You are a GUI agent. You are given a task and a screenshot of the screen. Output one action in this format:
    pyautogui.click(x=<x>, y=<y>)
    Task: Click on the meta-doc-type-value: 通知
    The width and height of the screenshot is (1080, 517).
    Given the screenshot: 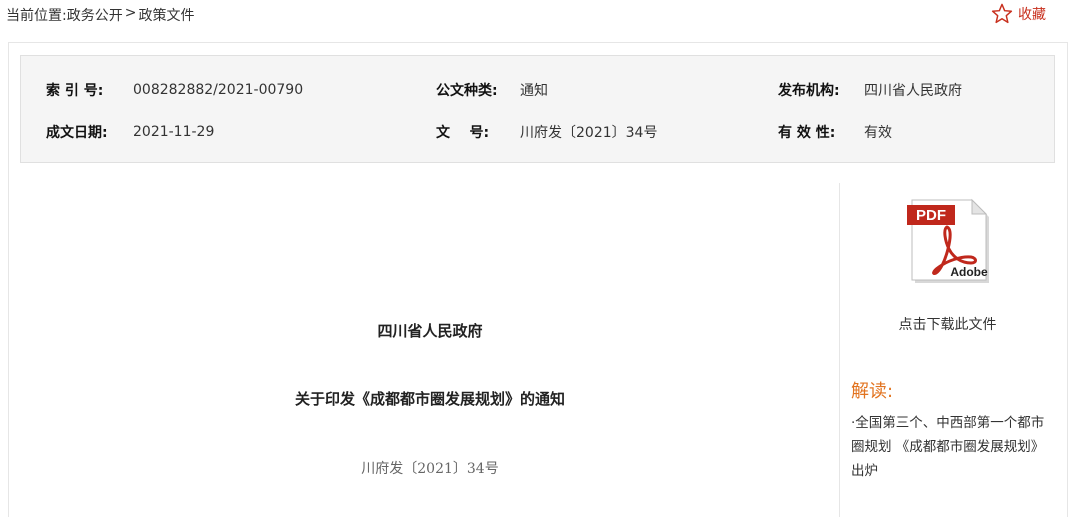 What is the action you would take?
    pyautogui.click(x=534, y=91)
    